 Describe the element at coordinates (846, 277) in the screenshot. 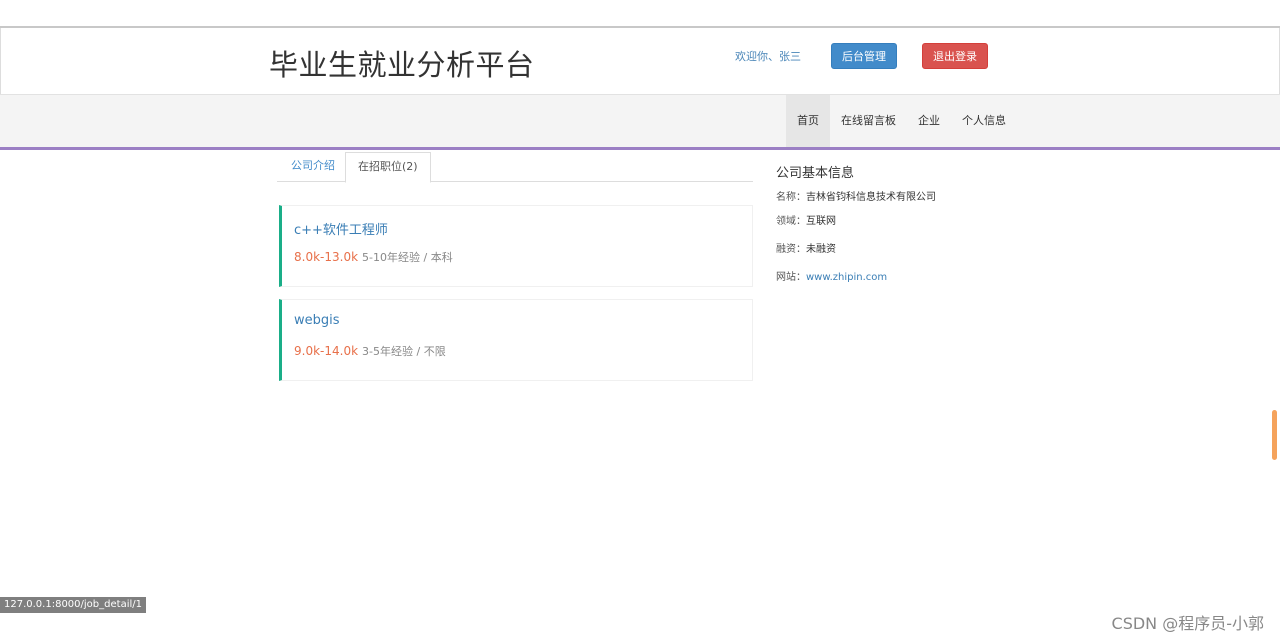

I see `company-site-link: www.zhipin.com` at that location.